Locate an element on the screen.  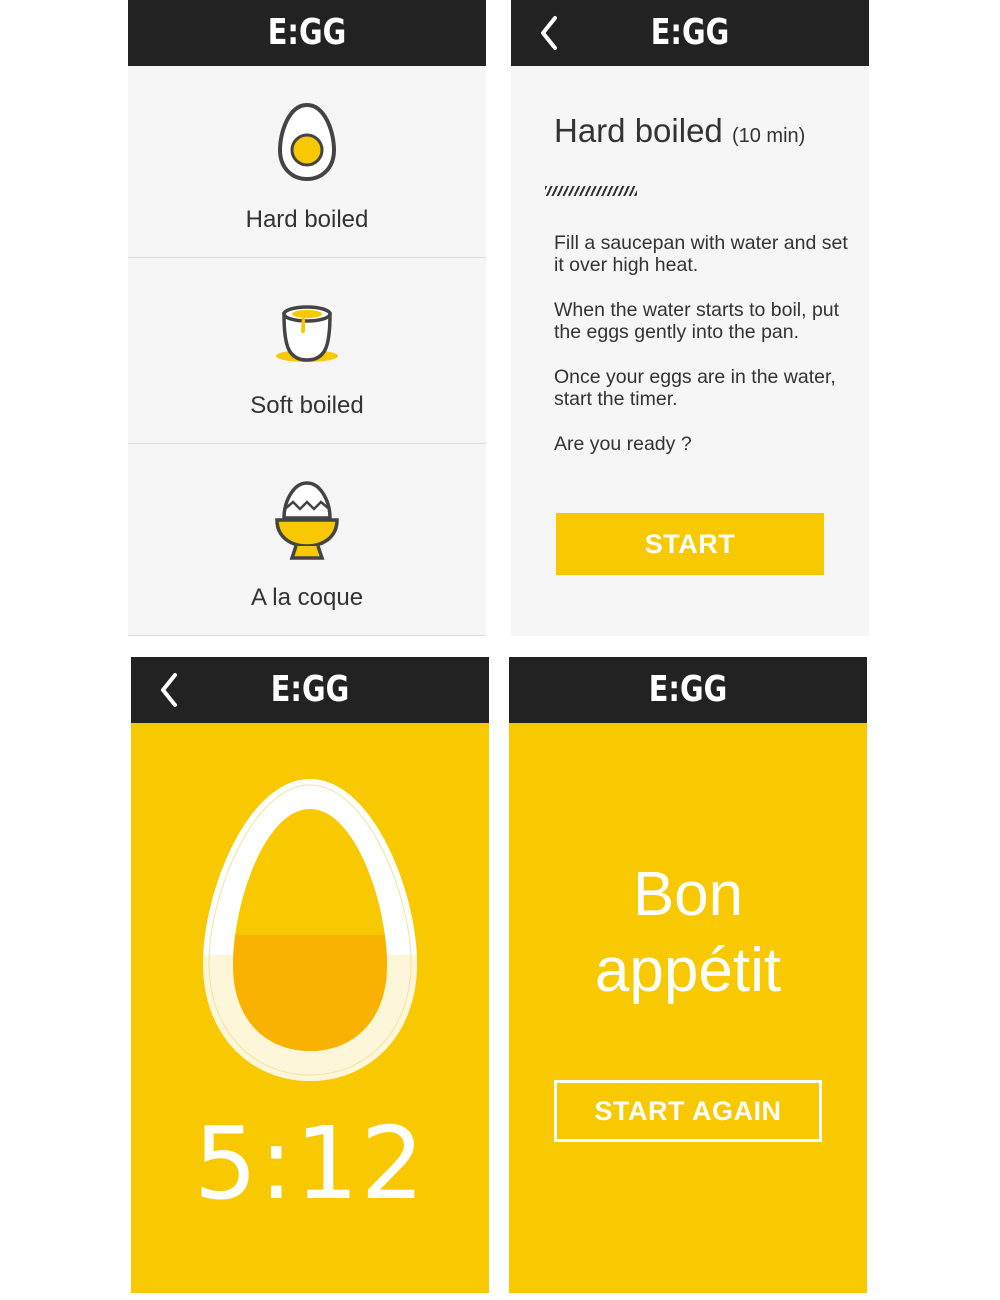
message-line: Bon is located at coordinates (688, 894).